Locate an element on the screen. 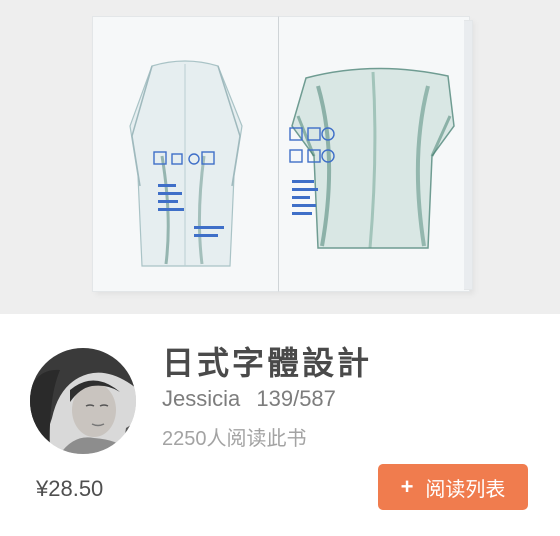  coat-illustration-right is located at coordinates (372, 158).